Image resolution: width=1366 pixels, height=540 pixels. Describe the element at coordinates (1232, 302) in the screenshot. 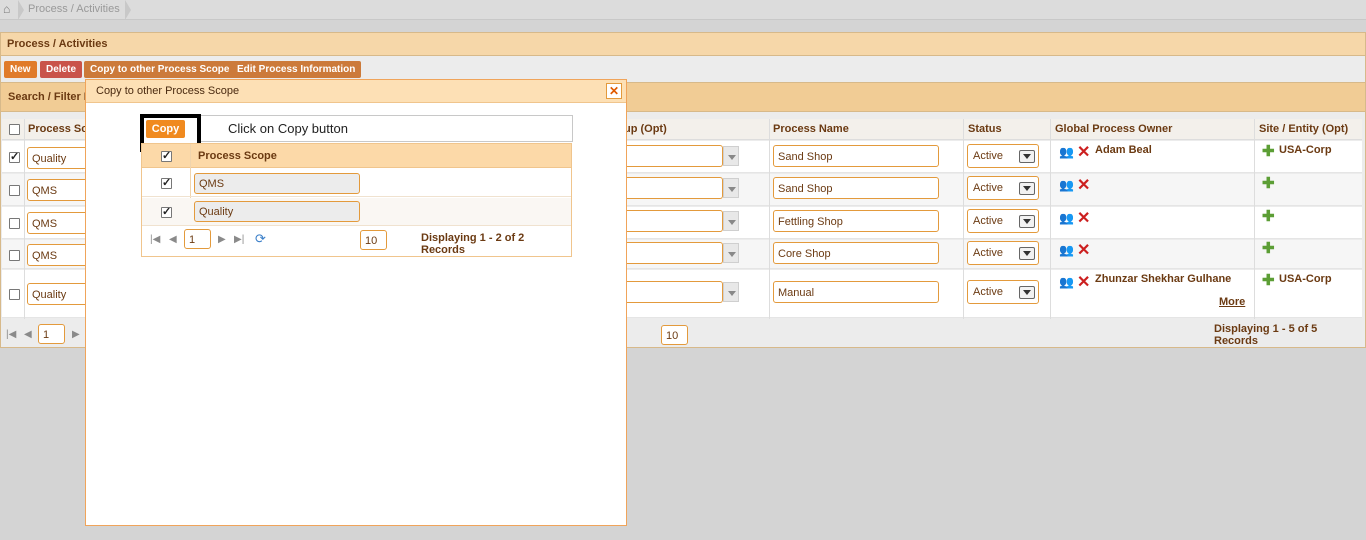

I see `more-link: More` at that location.